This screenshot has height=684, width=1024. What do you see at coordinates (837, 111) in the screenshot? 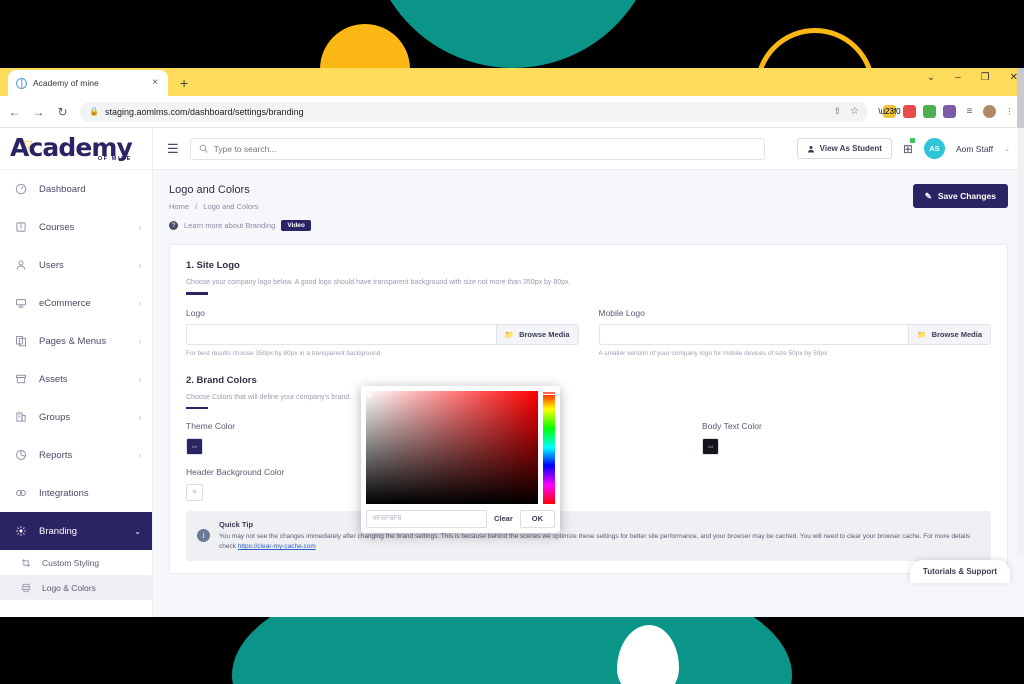
I see `share-icon: ⇧` at bounding box center [837, 111].